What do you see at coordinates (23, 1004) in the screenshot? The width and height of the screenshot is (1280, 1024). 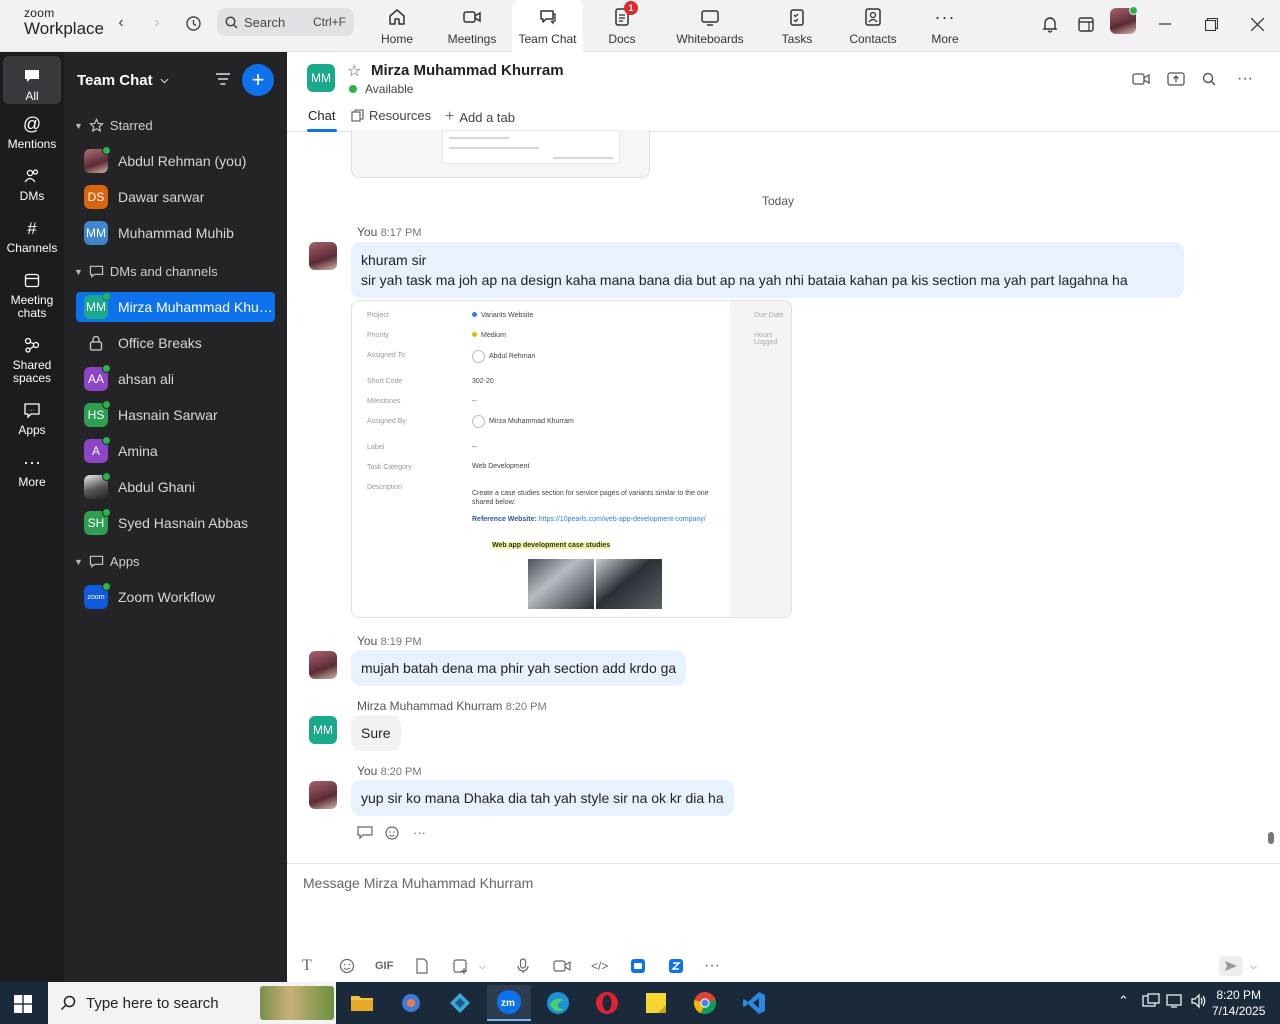 I see `windows-start-icon` at bounding box center [23, 1004].